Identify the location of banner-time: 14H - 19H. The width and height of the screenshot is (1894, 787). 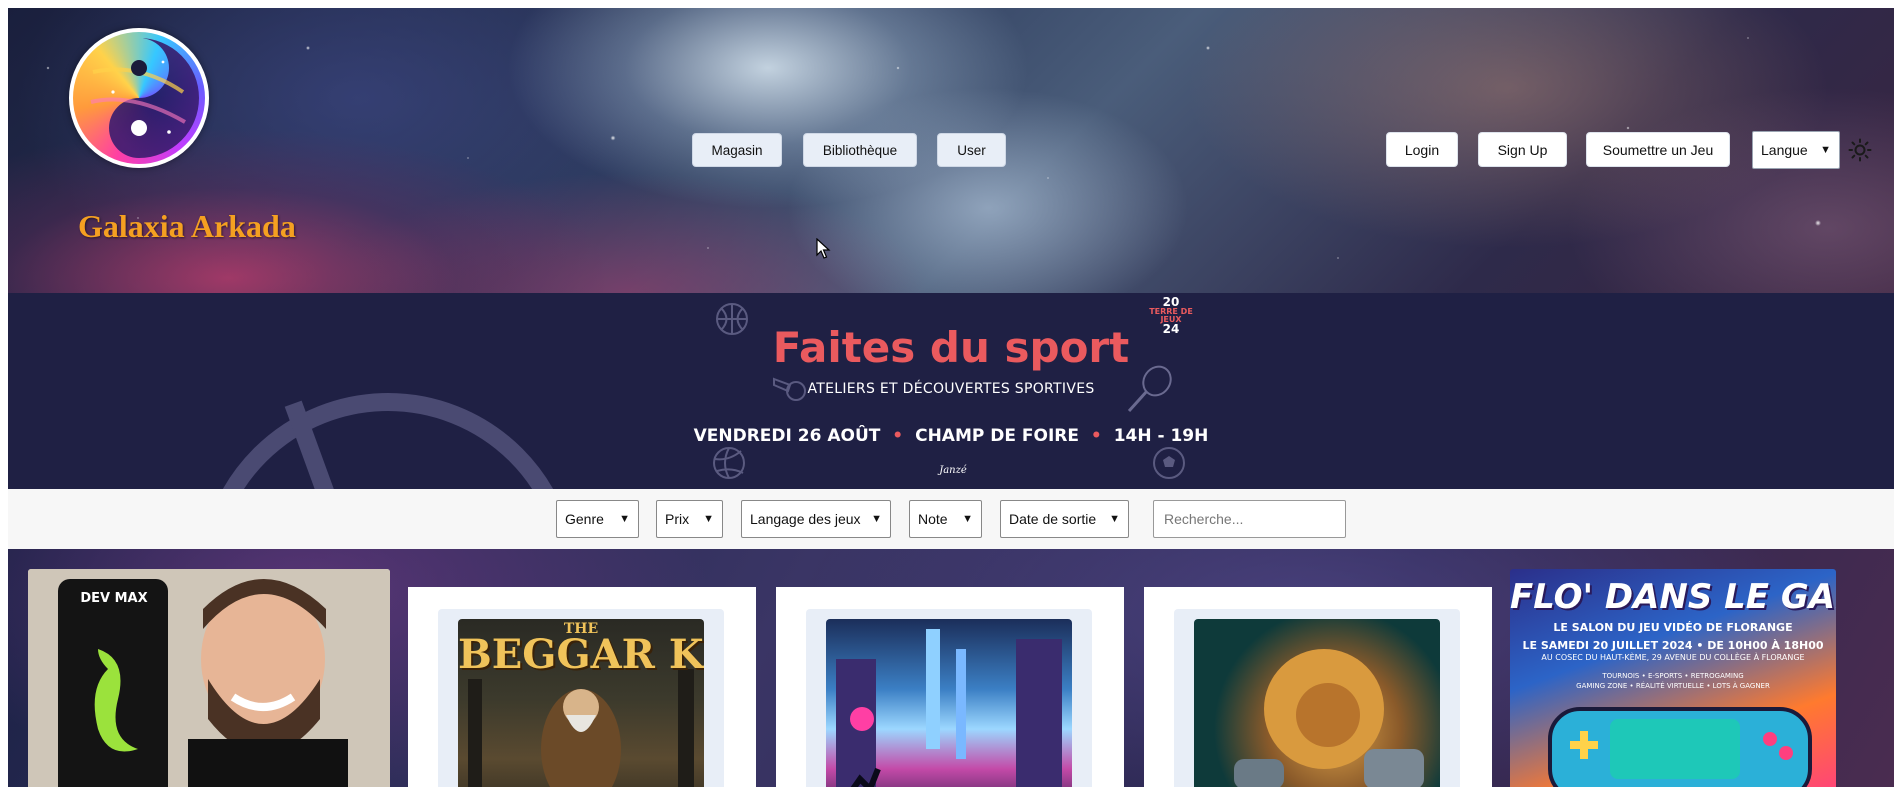
(1161, 436).